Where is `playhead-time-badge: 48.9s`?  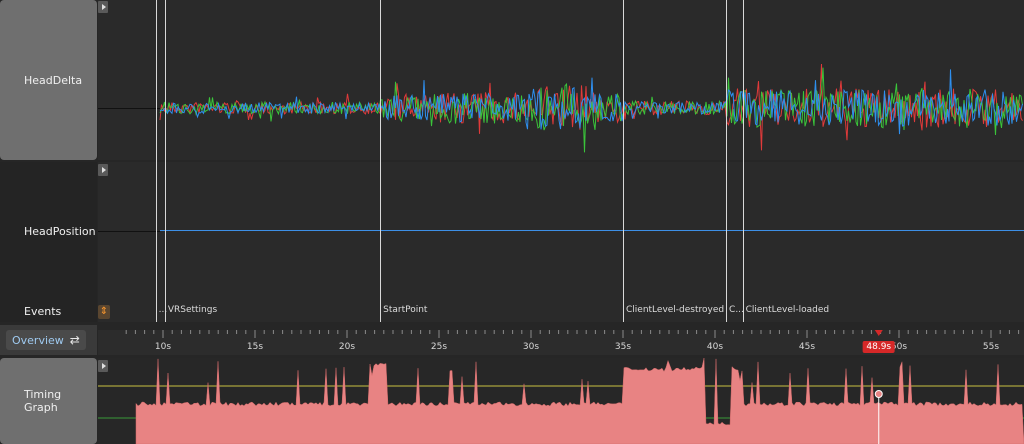 playhead-time-badge: 48.9s is located at coordinates (879, 347).